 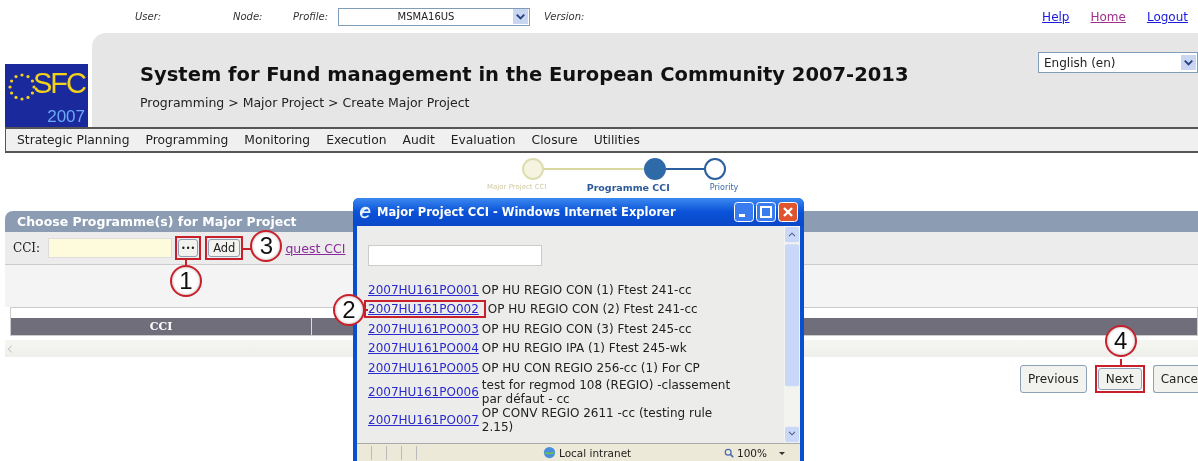 What do you see at coordinates (248, 16) in the screenshot?
I see `node-label: Node:` at bounding box center [248, 16].